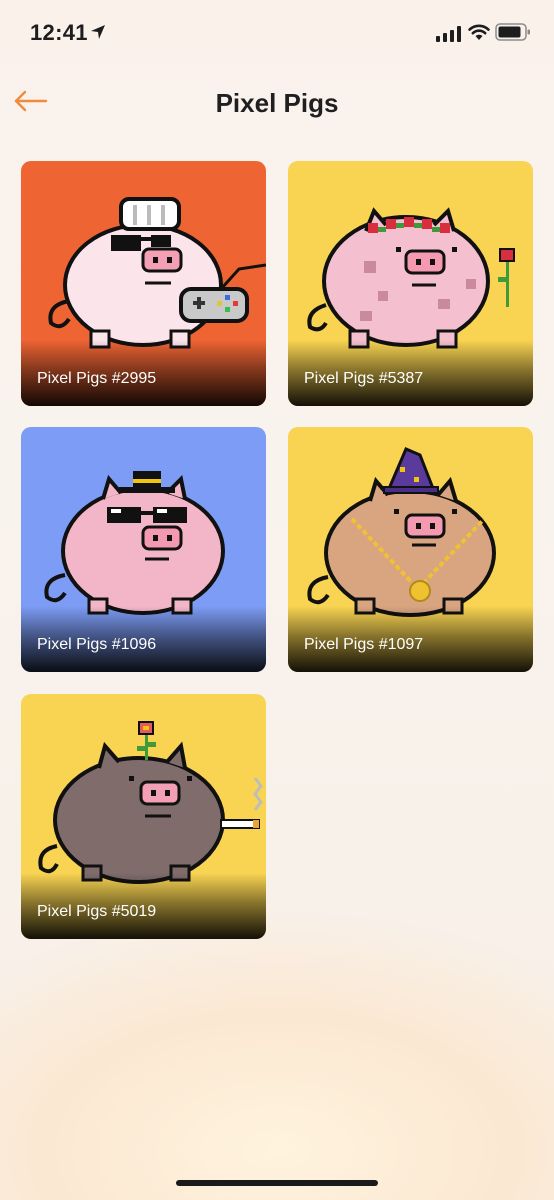 The image size is (554, 1200). Describe the element at coordinates (410, 549) in the screenshot. I see `nft-card-1097: Pixel Pigs #1097` at that location.